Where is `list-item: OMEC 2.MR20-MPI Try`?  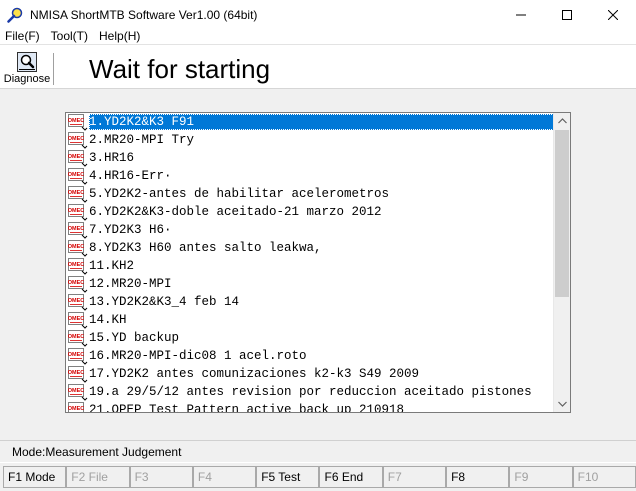 list-item: OMEC 2.MR20-MPI Try is located at coordinates (310, 140).